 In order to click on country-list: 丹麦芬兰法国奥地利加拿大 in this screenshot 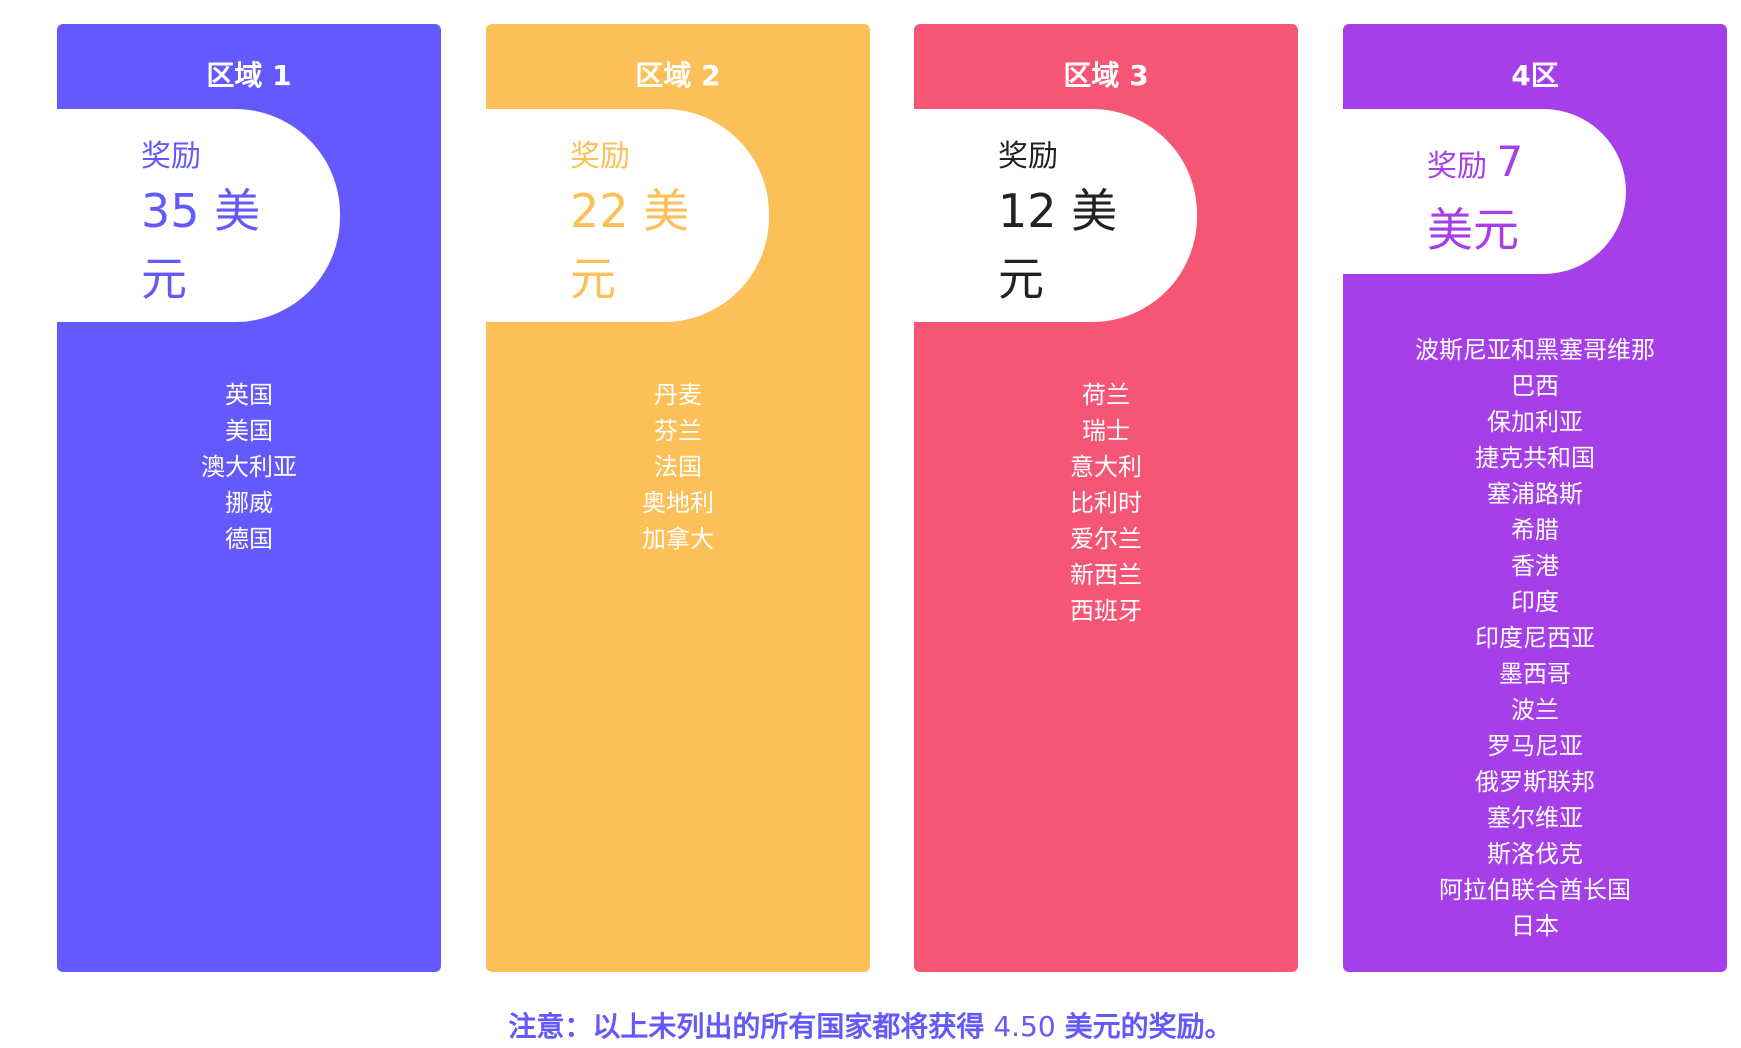, I will do `click(678, 467)`.